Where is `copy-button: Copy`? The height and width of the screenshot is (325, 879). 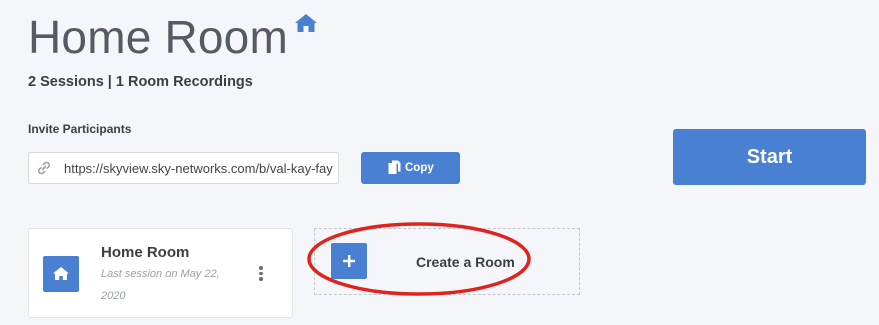 copy-button: Copy is located at coordinates (410, 168).